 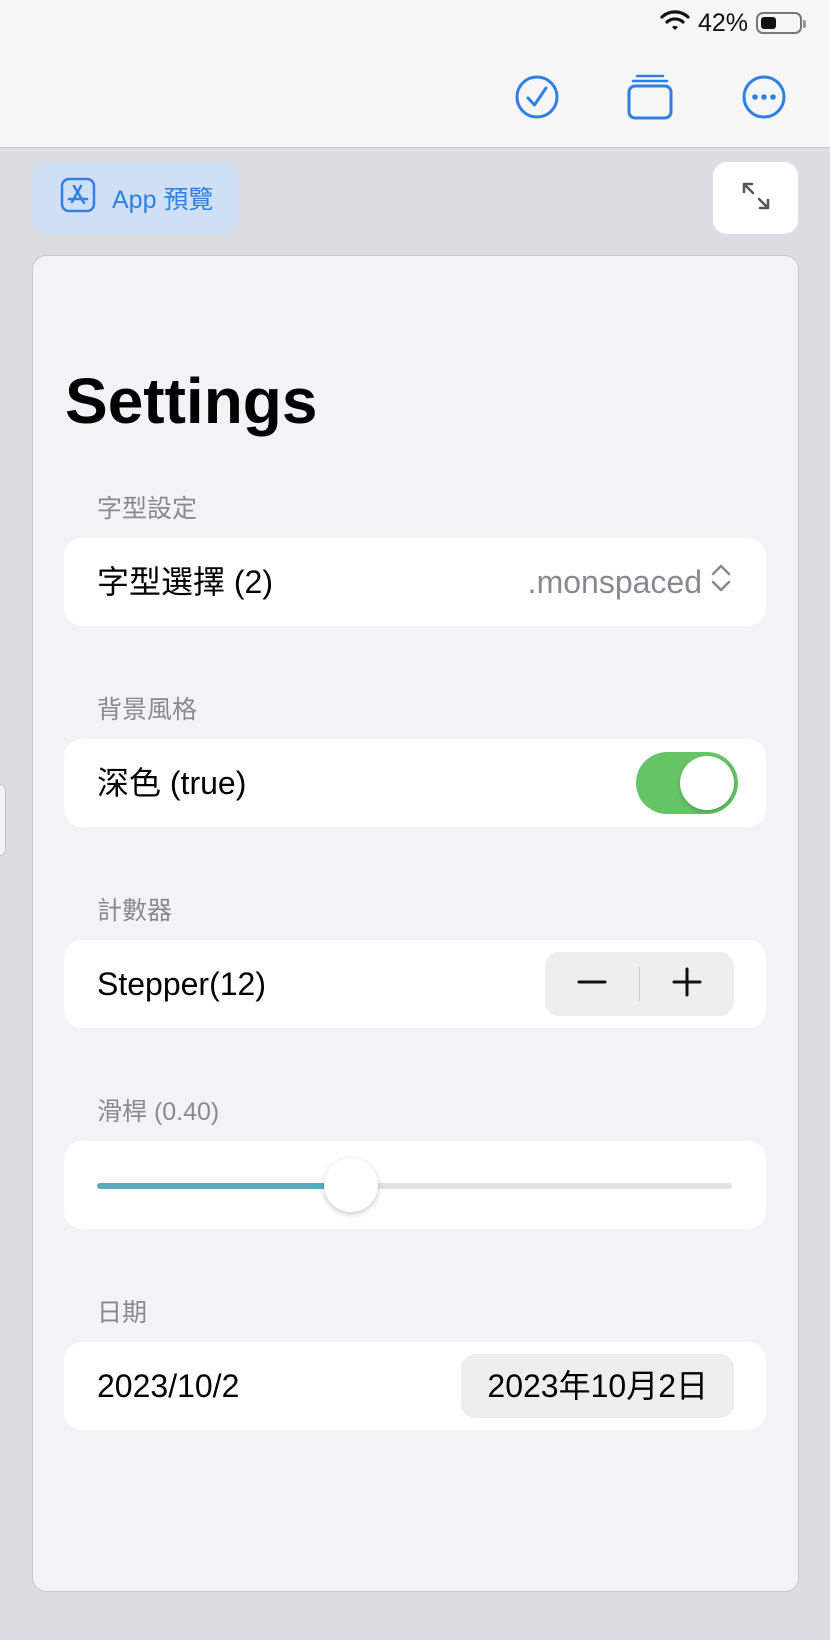 What do you see at coordinates (415, 582) in the screenshot?
I see `font-picker-row: 字型選擇 (2) .monspaced` at bounding box center [415, 582].